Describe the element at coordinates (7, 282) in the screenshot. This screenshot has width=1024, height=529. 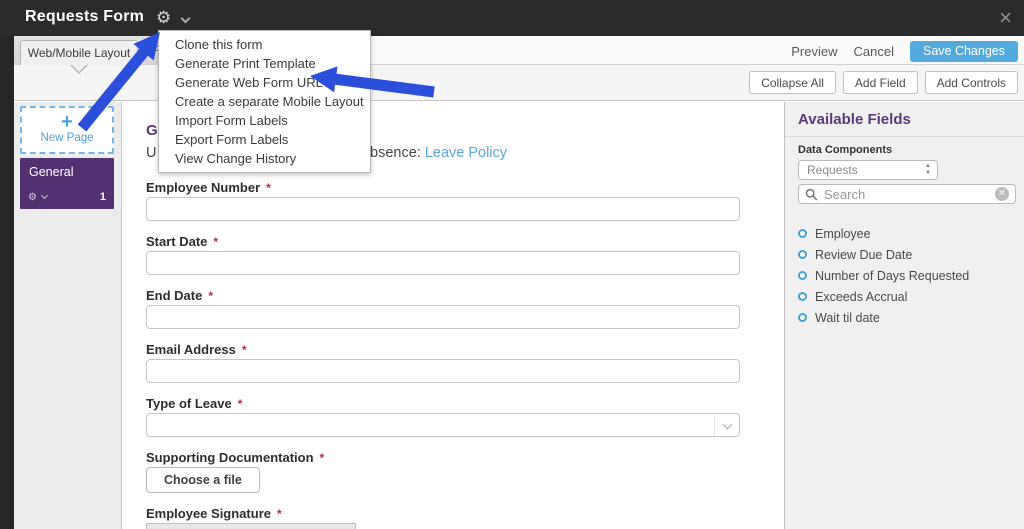
I see `left-dark-backdrop` at that location.